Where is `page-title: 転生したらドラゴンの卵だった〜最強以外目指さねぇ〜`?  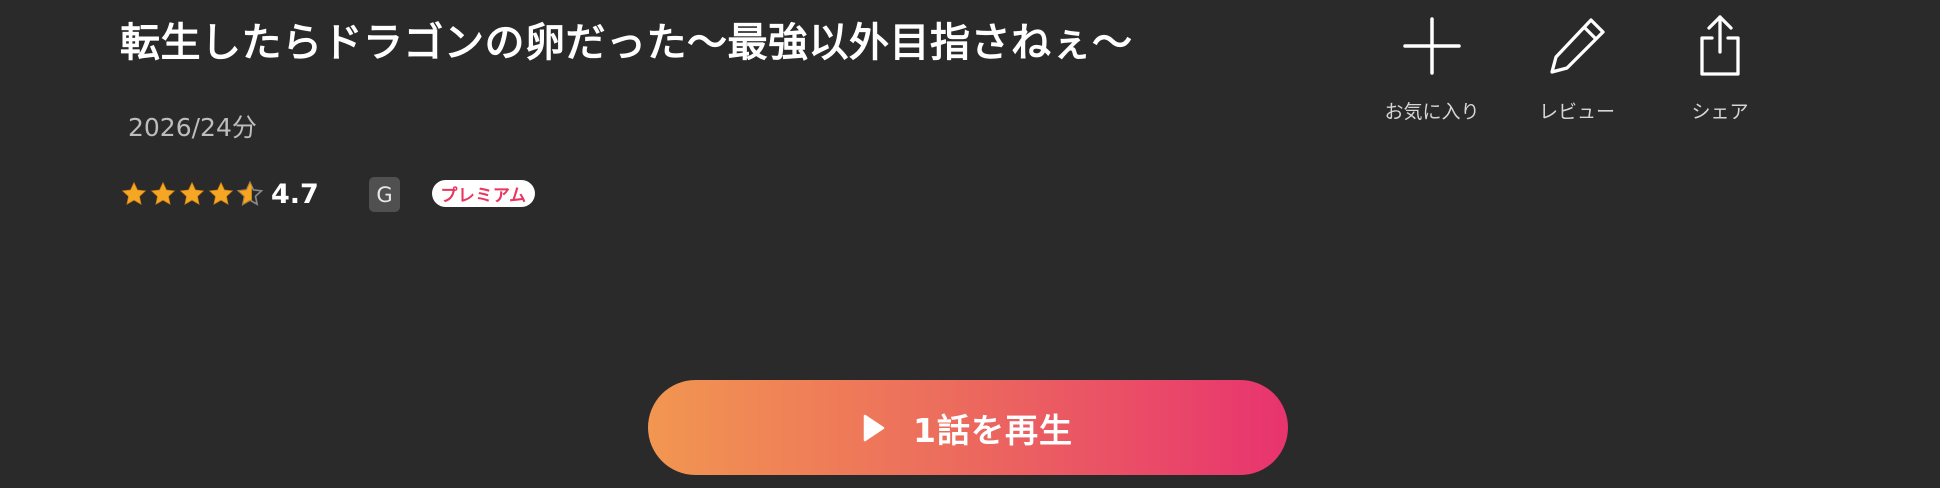
page-title: 転生したらドラゴンの卵だった〜最強以外目指さねぇ〜 is located at coordinates (626, 43).